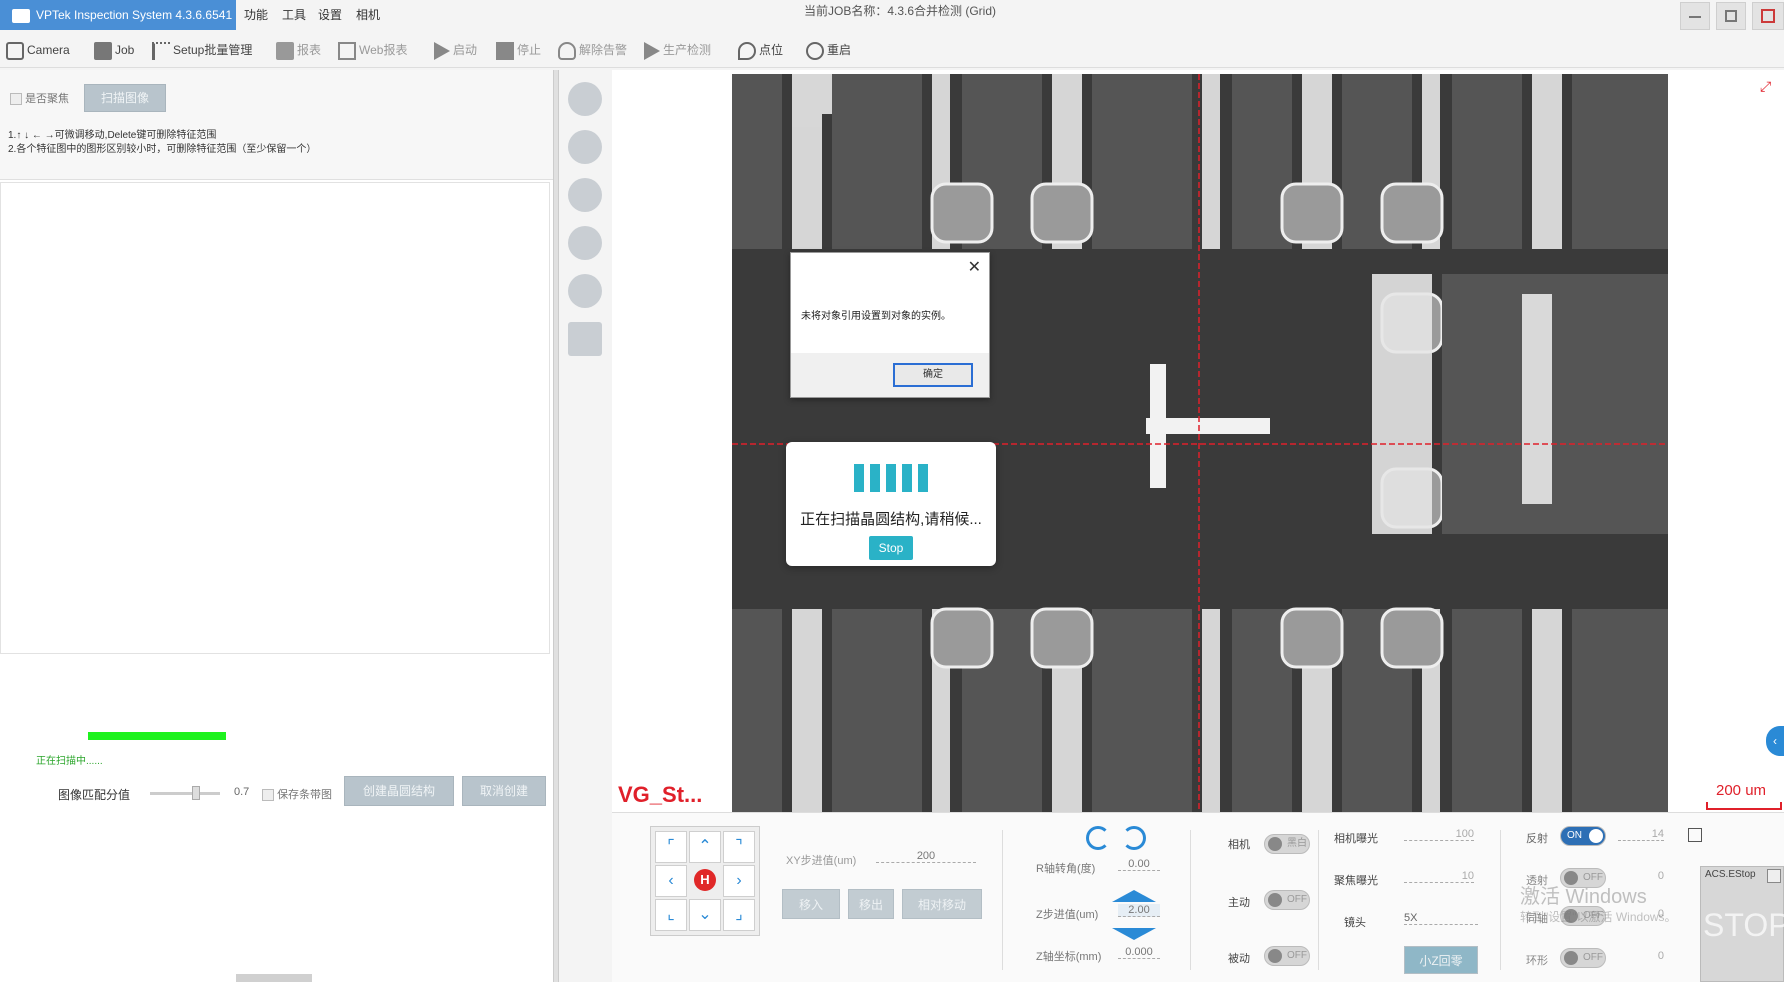 This screenshot has width=1784, height=982. Describe the element at coordinates (585, 243) in the screenshot. I see `ruler-tool-icon` at that location.